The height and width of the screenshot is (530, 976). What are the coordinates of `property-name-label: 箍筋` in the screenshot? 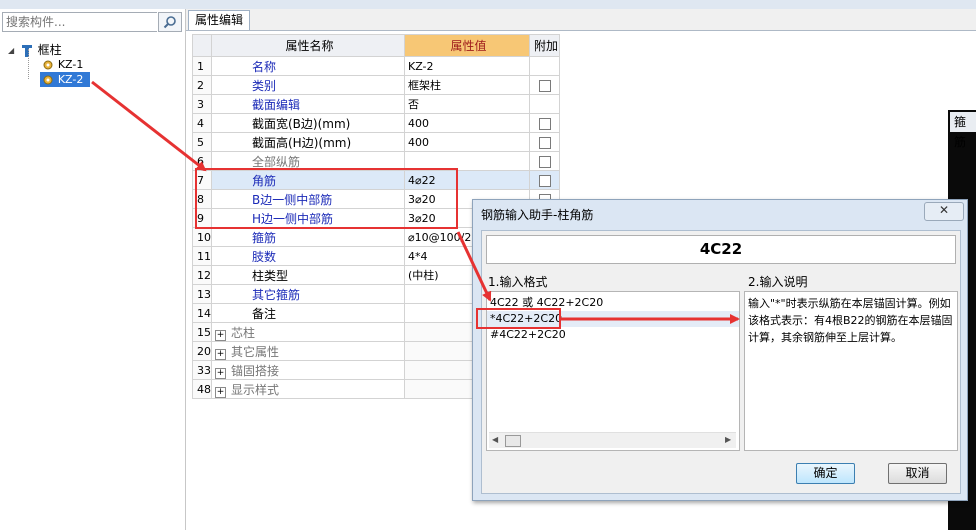 It's located at (264, 237).